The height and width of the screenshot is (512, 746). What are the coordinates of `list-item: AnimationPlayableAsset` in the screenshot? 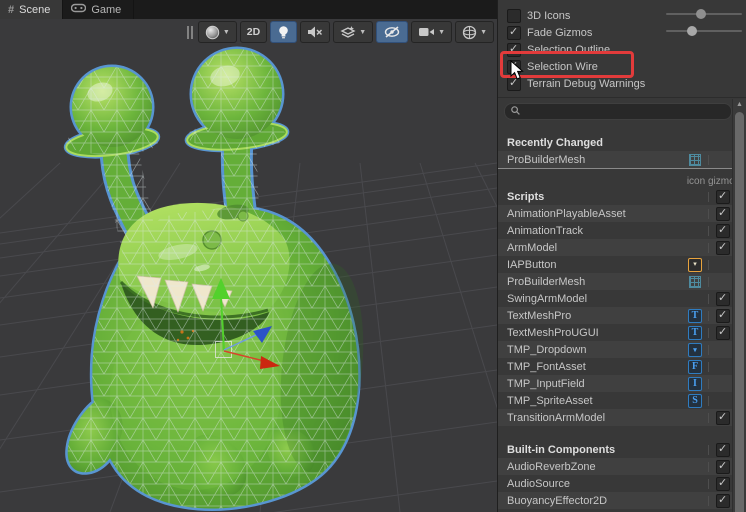 It's located at (622, 213).